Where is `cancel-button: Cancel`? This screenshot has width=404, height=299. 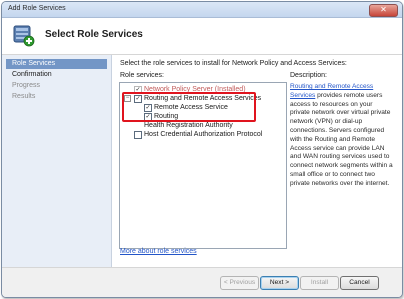
cancel-button: Cancel is located at coordinates (359, 283).